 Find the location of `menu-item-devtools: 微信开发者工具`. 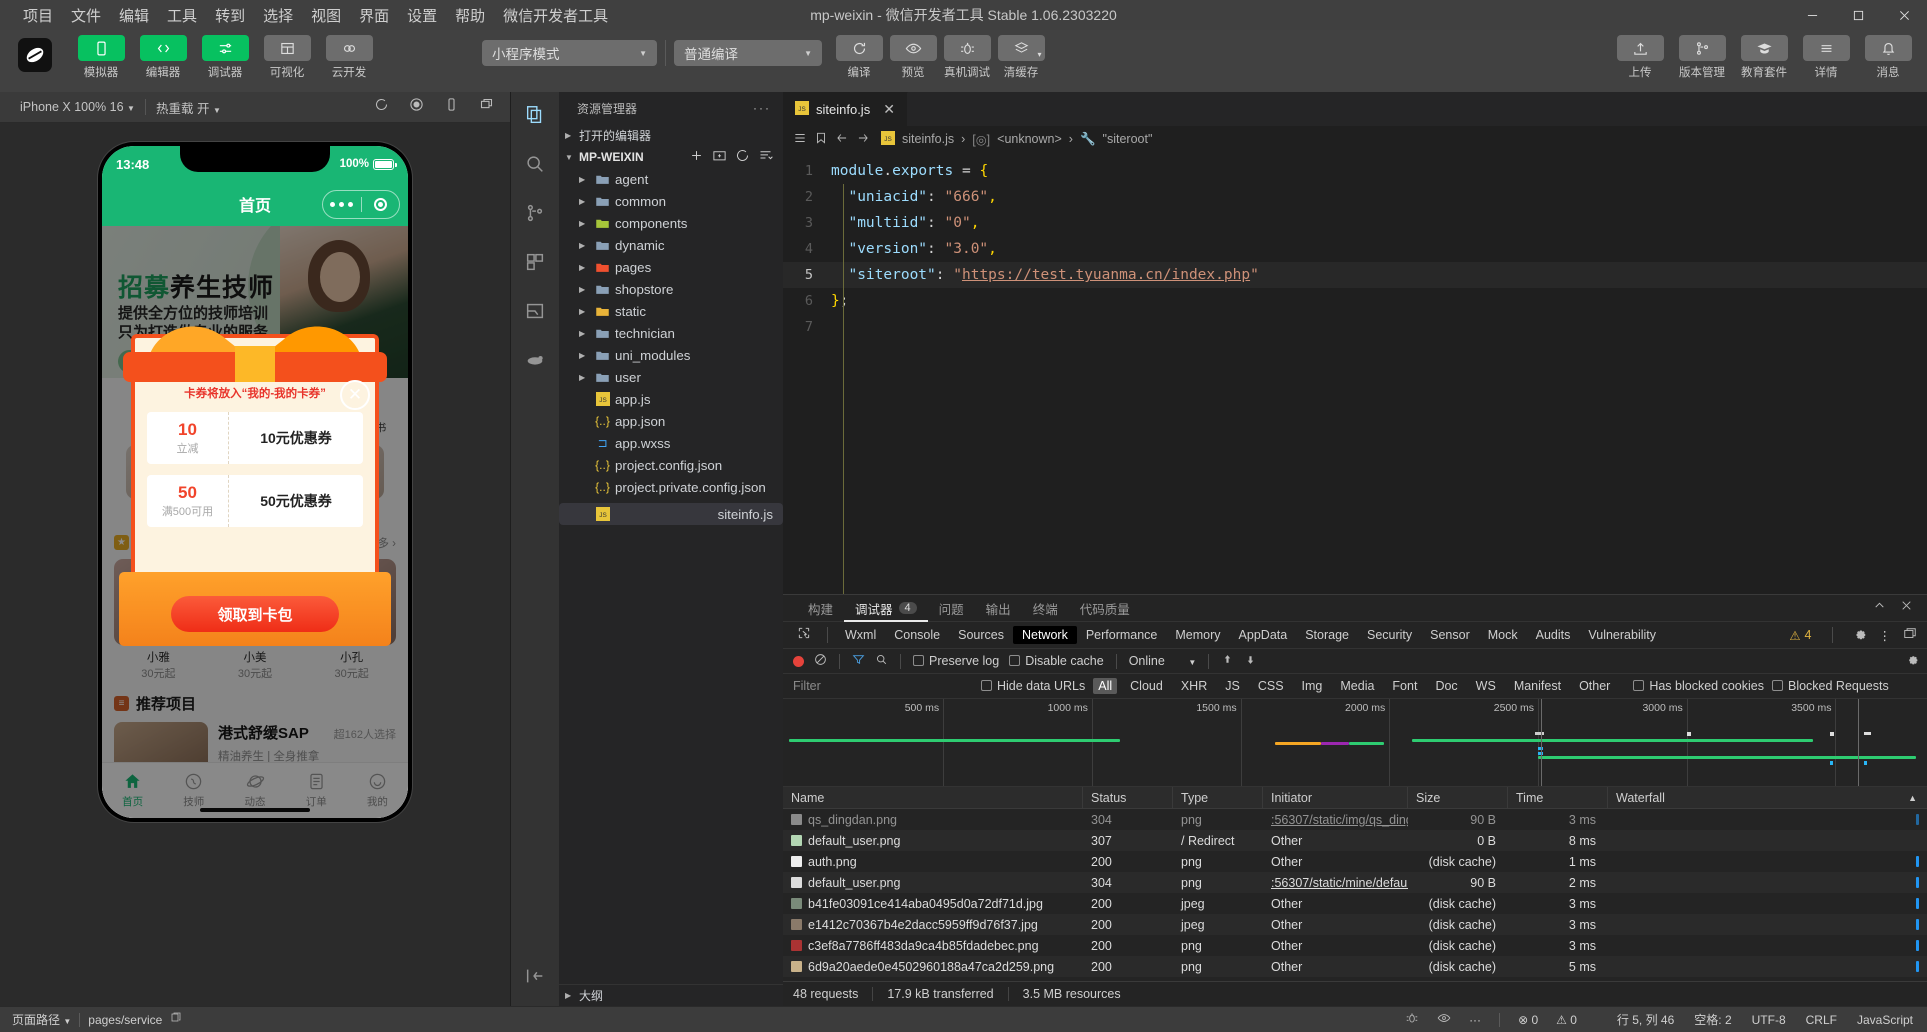

menu-item-devtools: 微信开发者工具 is located at coordinates (555, 15).